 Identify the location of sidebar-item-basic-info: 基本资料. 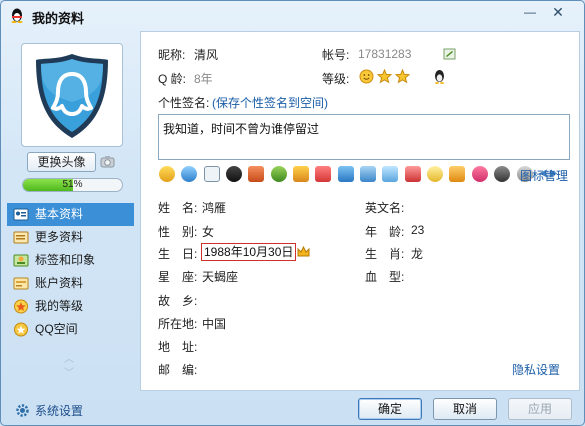
(70, 214).